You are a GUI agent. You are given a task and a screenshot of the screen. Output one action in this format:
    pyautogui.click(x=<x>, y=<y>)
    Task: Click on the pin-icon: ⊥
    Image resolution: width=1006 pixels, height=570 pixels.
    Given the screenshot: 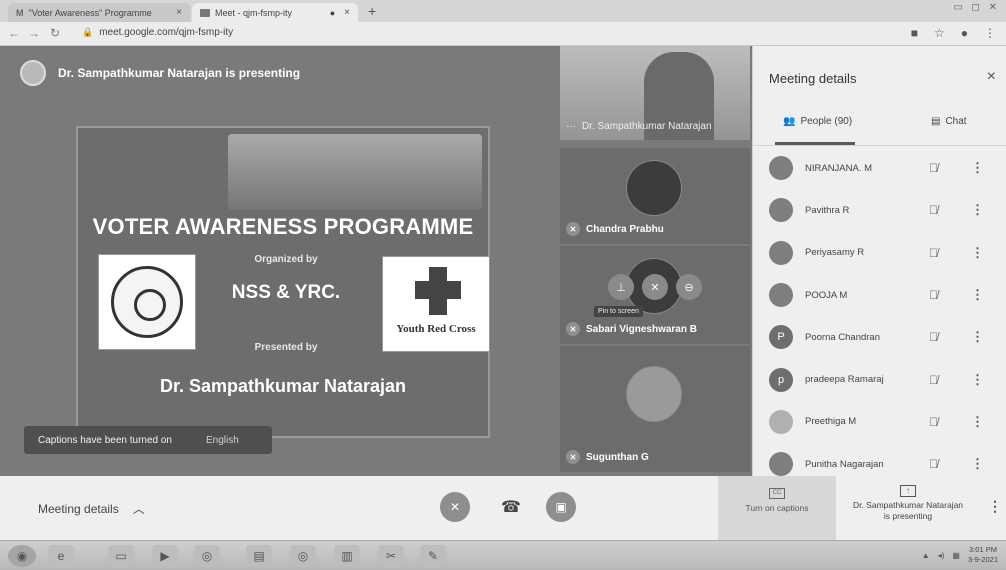 What is the action you would take?
    pyautogui.click(x=621, y=287)
    